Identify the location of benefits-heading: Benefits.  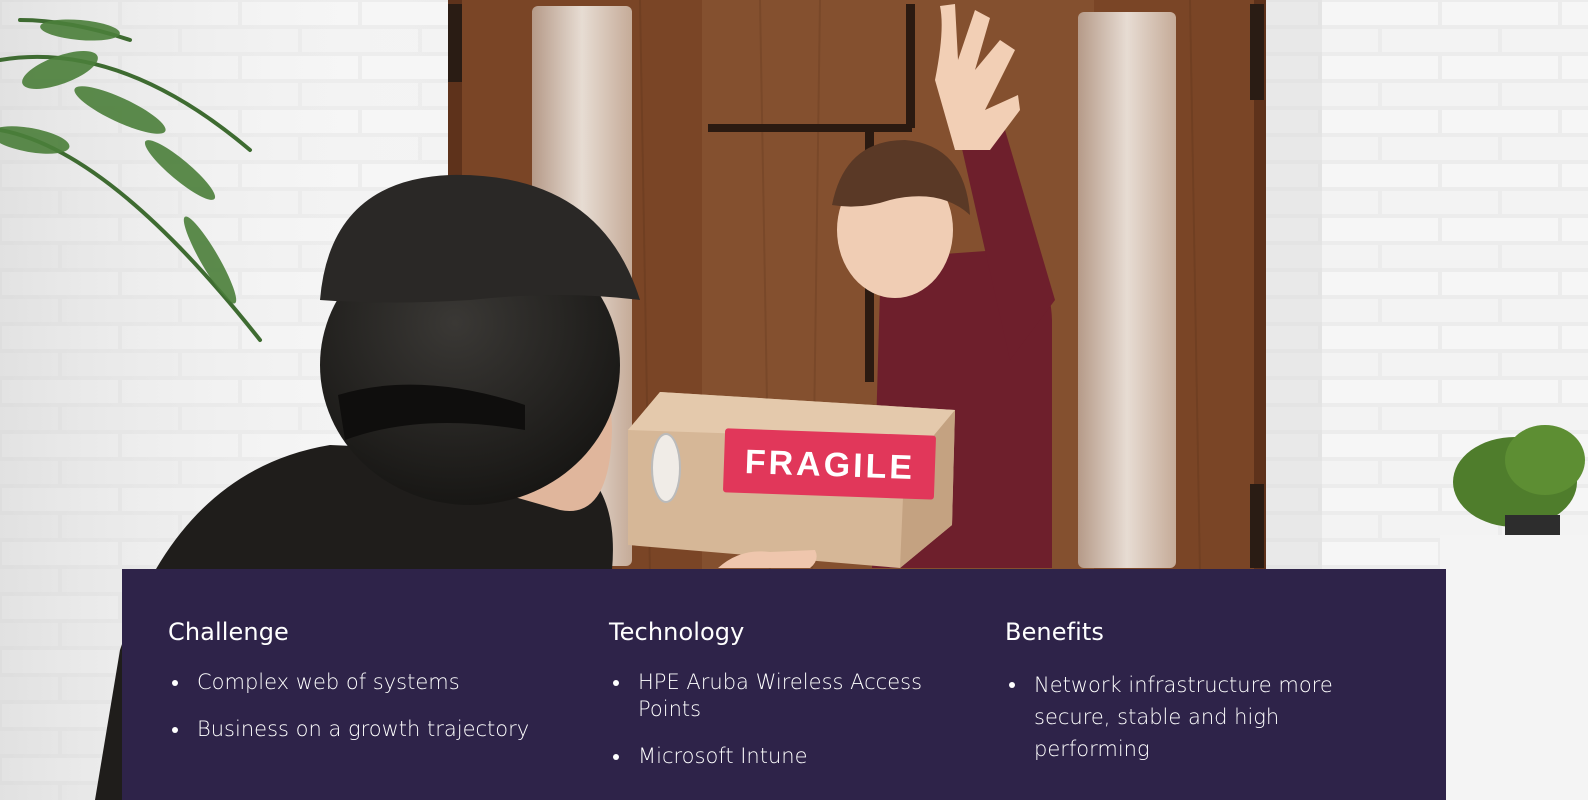
(1055, 632).